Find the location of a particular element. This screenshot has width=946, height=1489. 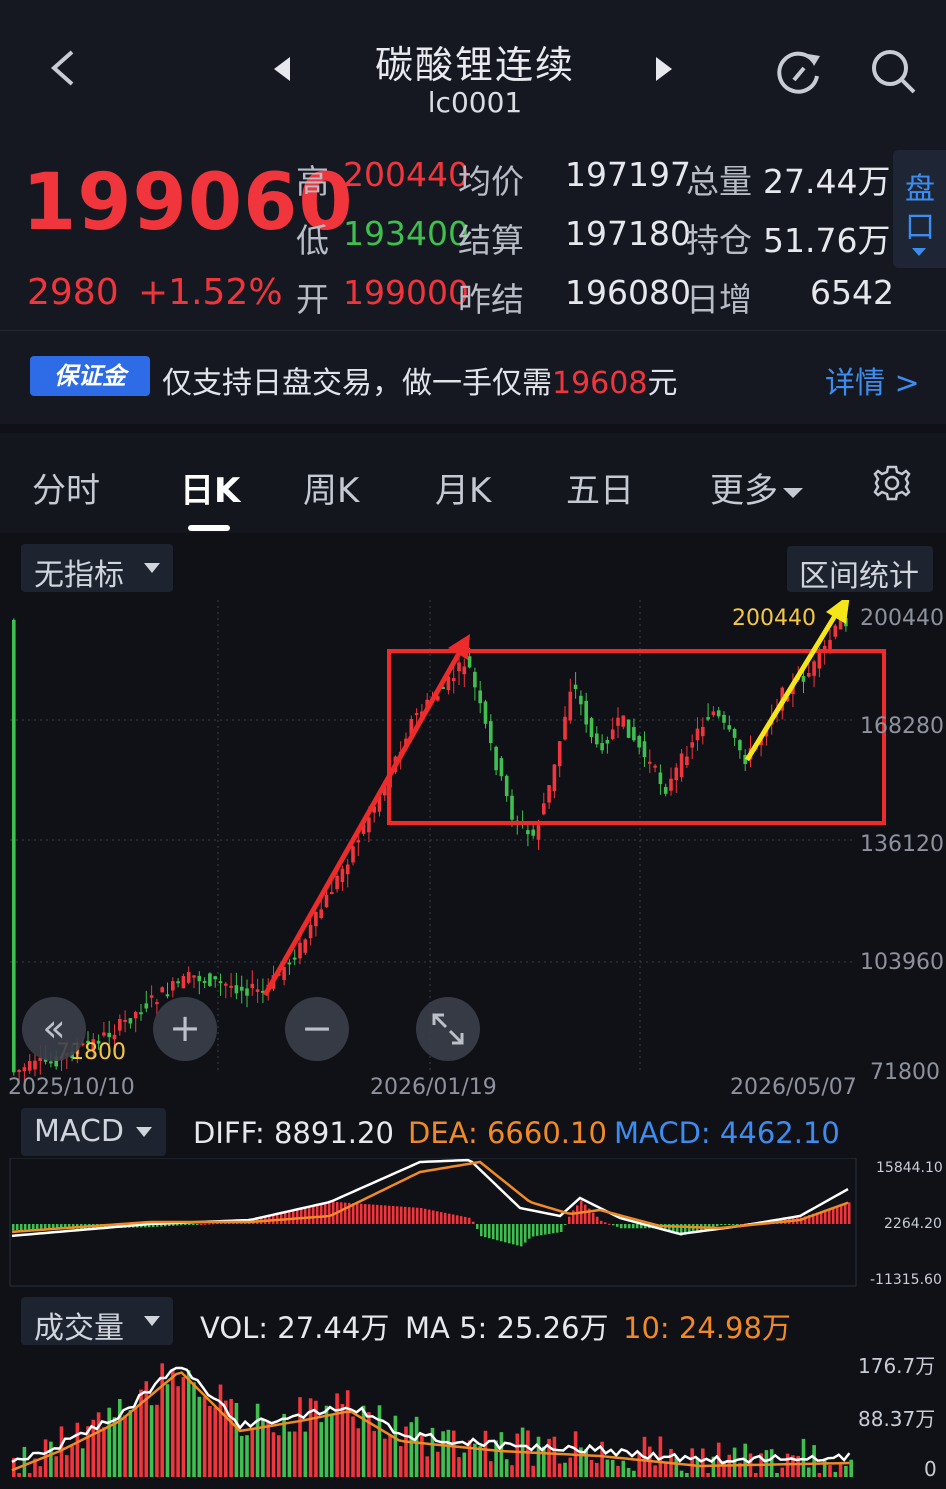

macd-y-tick: 2264.20 is located at coordinates (913, 1224).